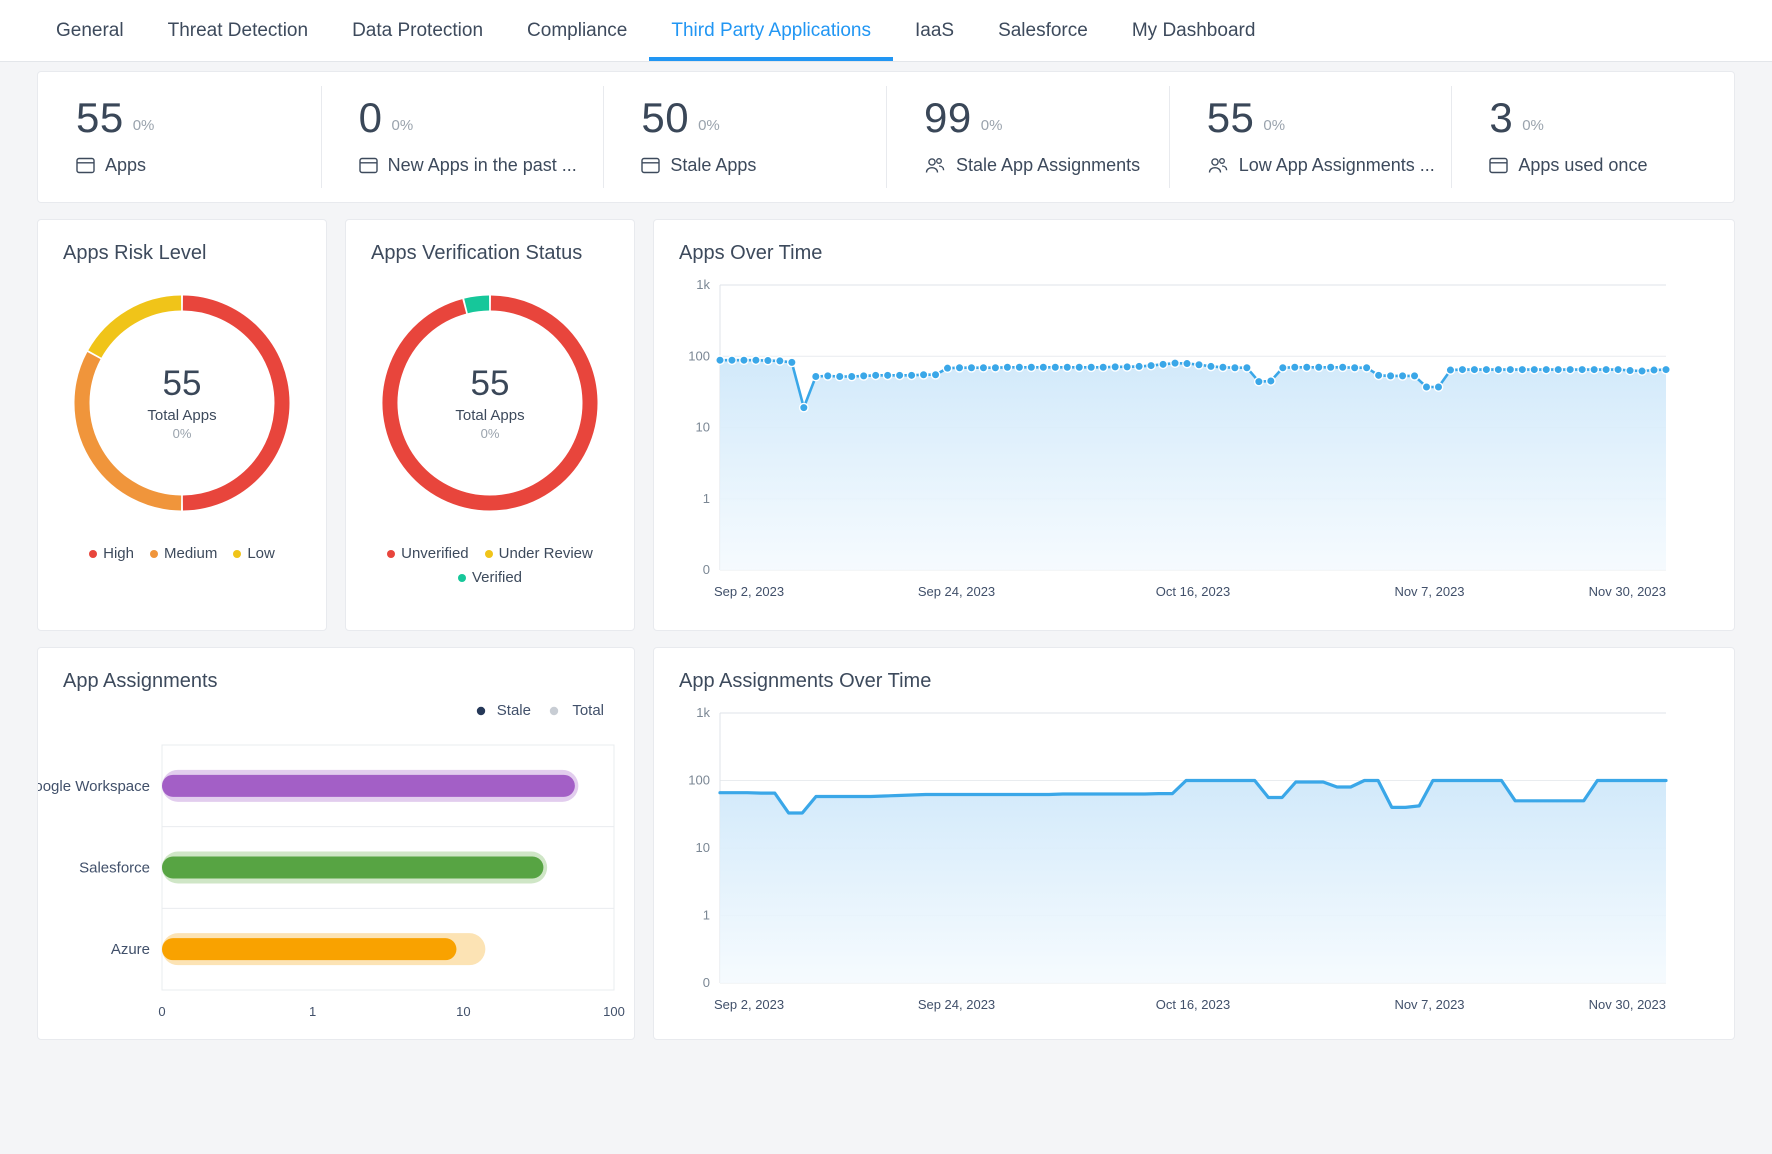 This screenshot has height=1154, width=1772. What do you see at coordinates (182, 403) in the screenshot?
I see `apps-risk-level-donut: 55 Total Apps 0%` at bounding box center [182, 403].